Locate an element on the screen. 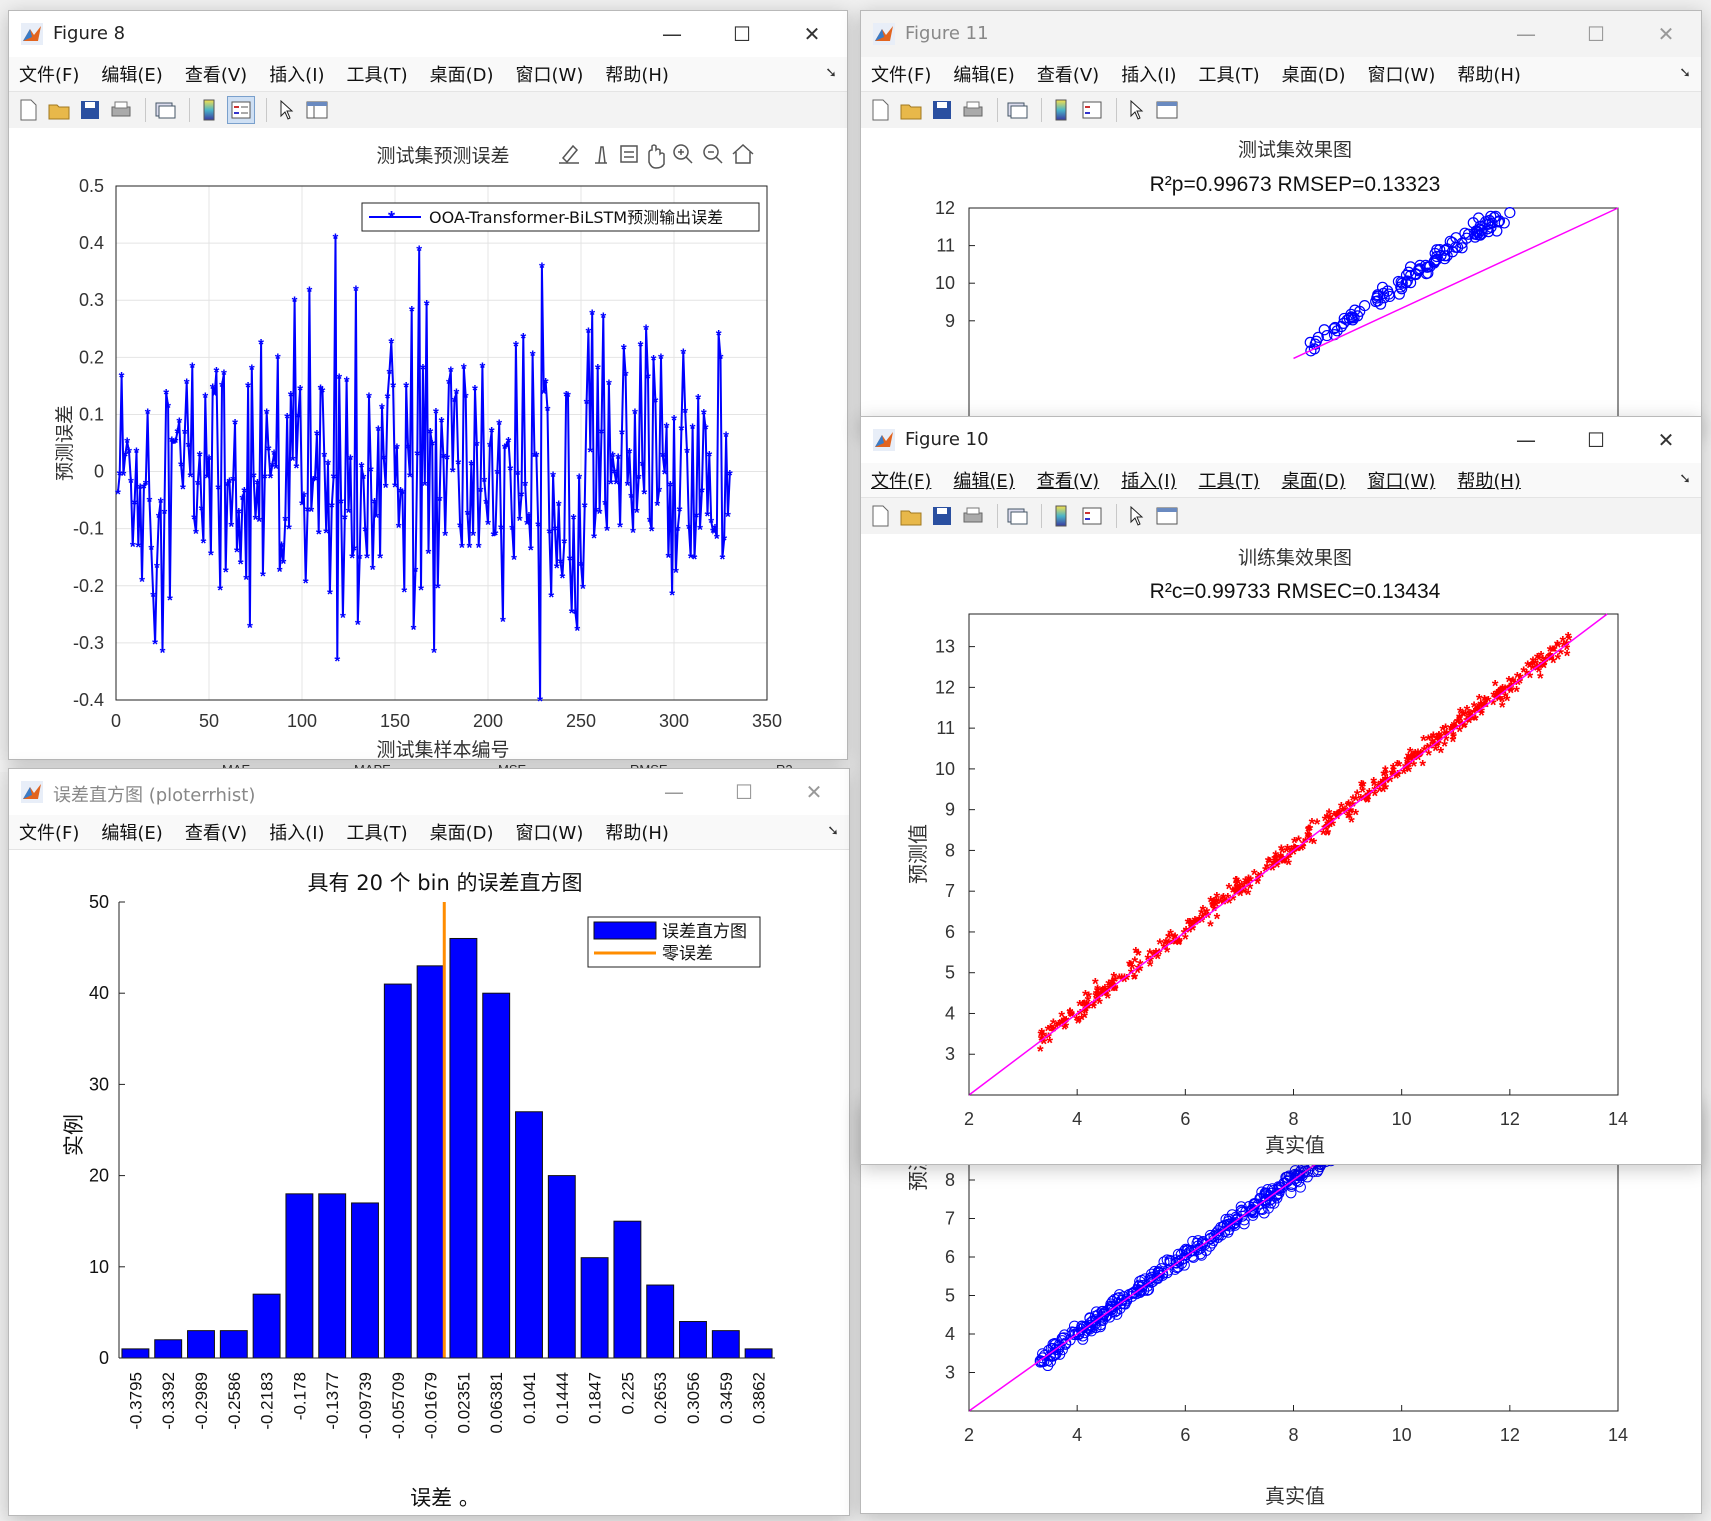 The height and width of the screenshot is (1521, 1711). zoom-in-icon is located at coordinates (683, 154).